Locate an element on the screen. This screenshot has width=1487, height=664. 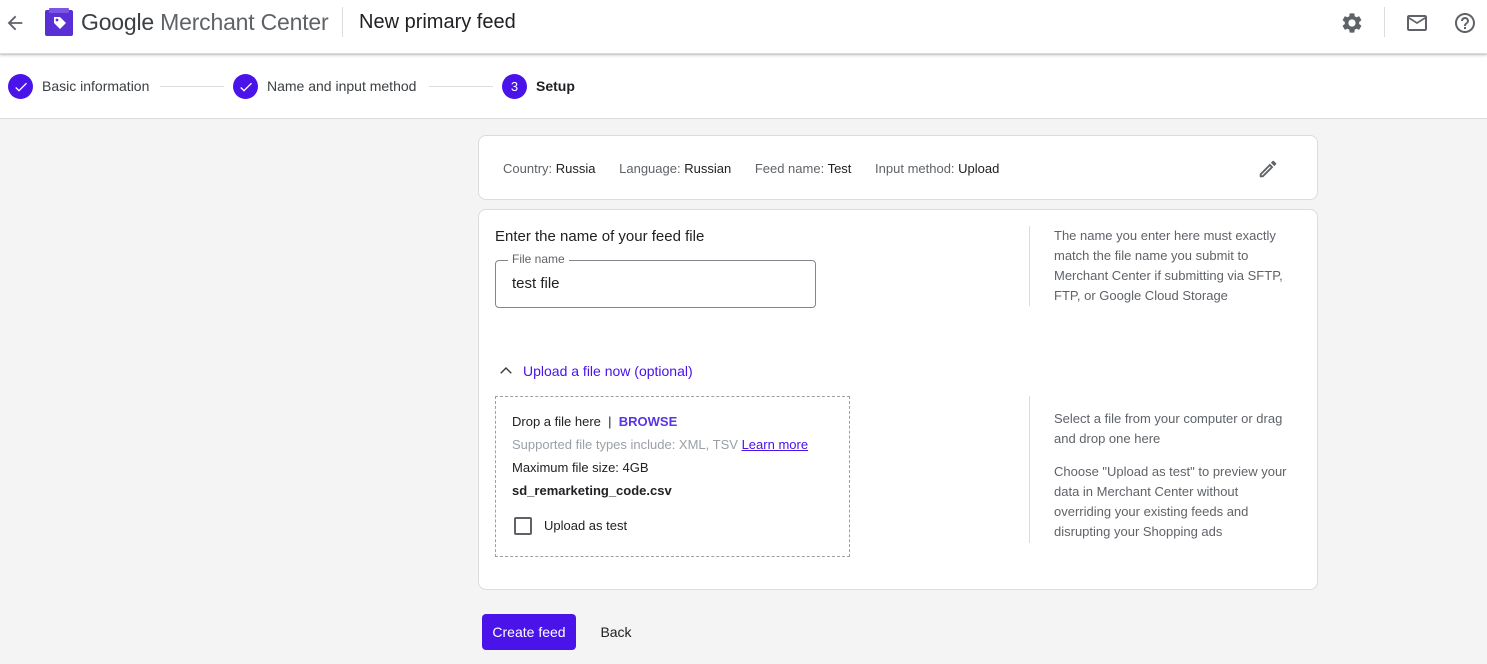
file-name-field: File name is located at coordinates (655, 280).